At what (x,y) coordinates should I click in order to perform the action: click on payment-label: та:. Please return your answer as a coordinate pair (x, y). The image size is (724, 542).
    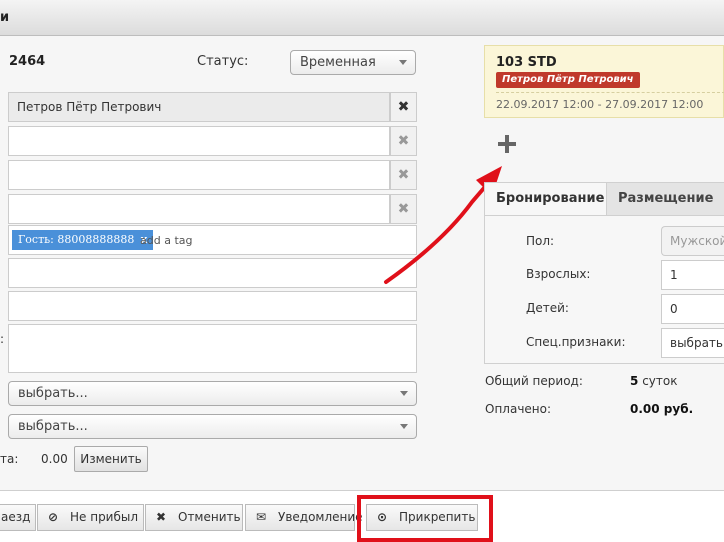
    Looking at the image, I should click on (9, 459).